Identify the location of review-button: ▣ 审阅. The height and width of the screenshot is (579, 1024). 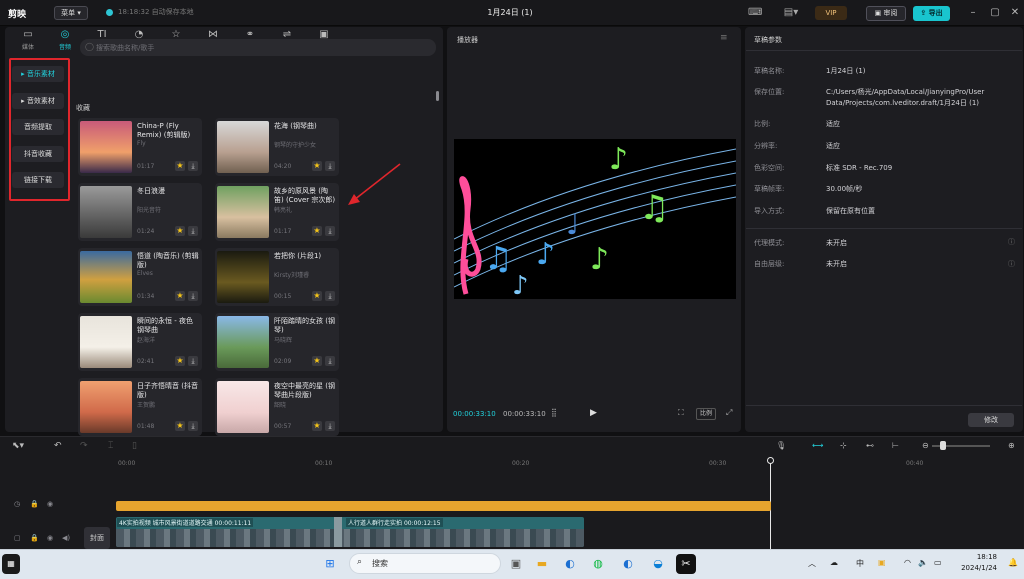
(886, 13).